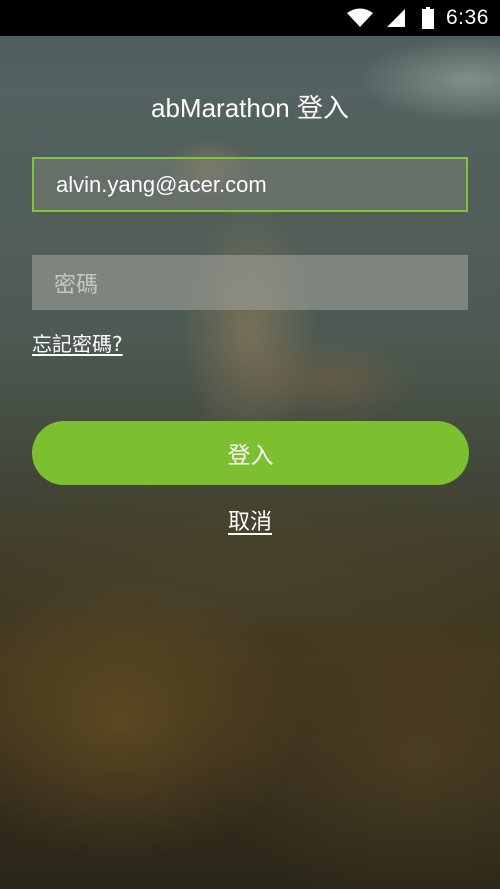 This screenshot has width=500, height=889. I want to click on email-value: alvin.yang@acer.com, so click(161, 184).